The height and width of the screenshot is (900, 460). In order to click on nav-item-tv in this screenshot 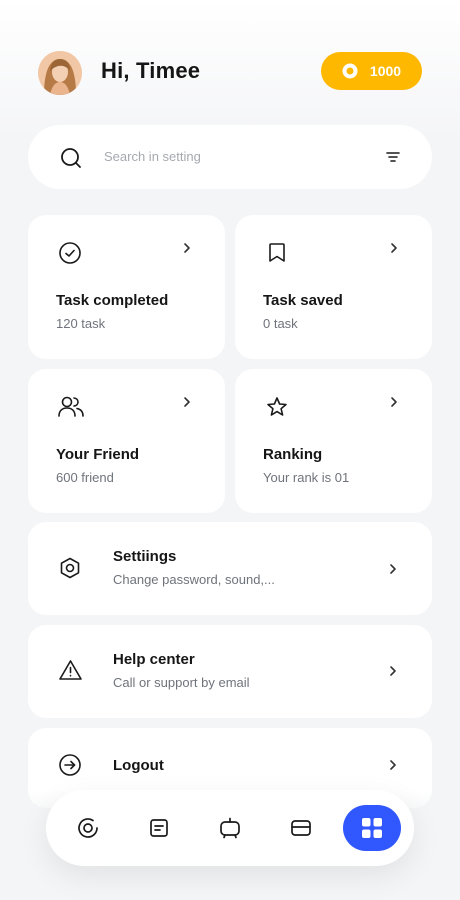, I will do `click(230, 828)`.